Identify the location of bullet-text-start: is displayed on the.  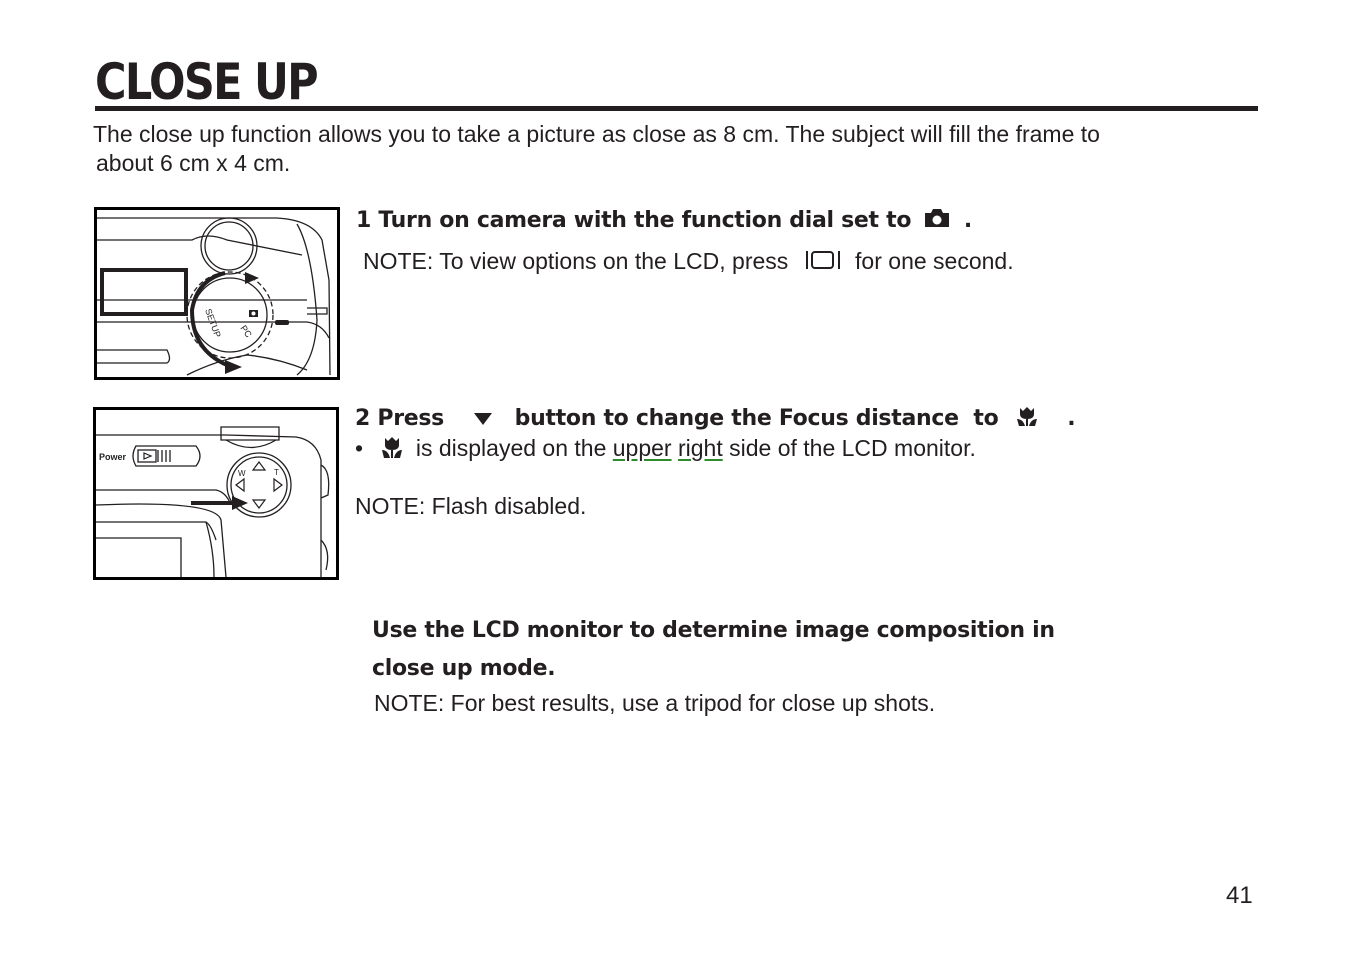
(511, 448).